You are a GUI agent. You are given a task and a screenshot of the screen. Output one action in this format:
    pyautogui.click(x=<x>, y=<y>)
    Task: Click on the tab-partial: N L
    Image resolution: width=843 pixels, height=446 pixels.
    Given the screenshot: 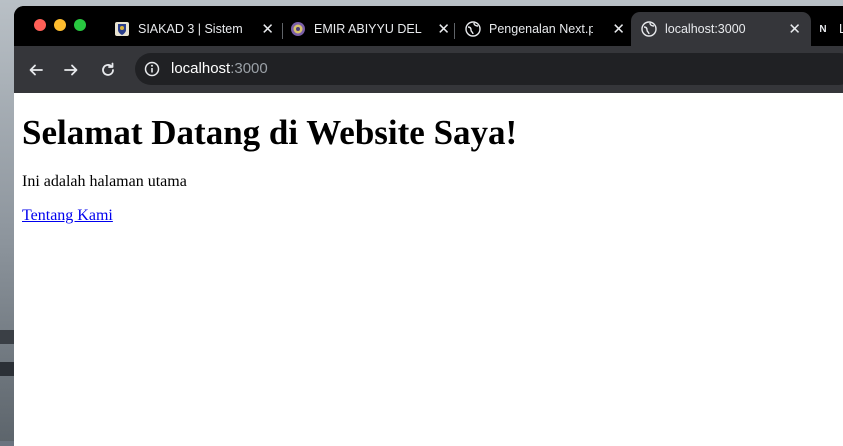 What is the action you would take?
    pyautogui.click(x=826, y=29)
    